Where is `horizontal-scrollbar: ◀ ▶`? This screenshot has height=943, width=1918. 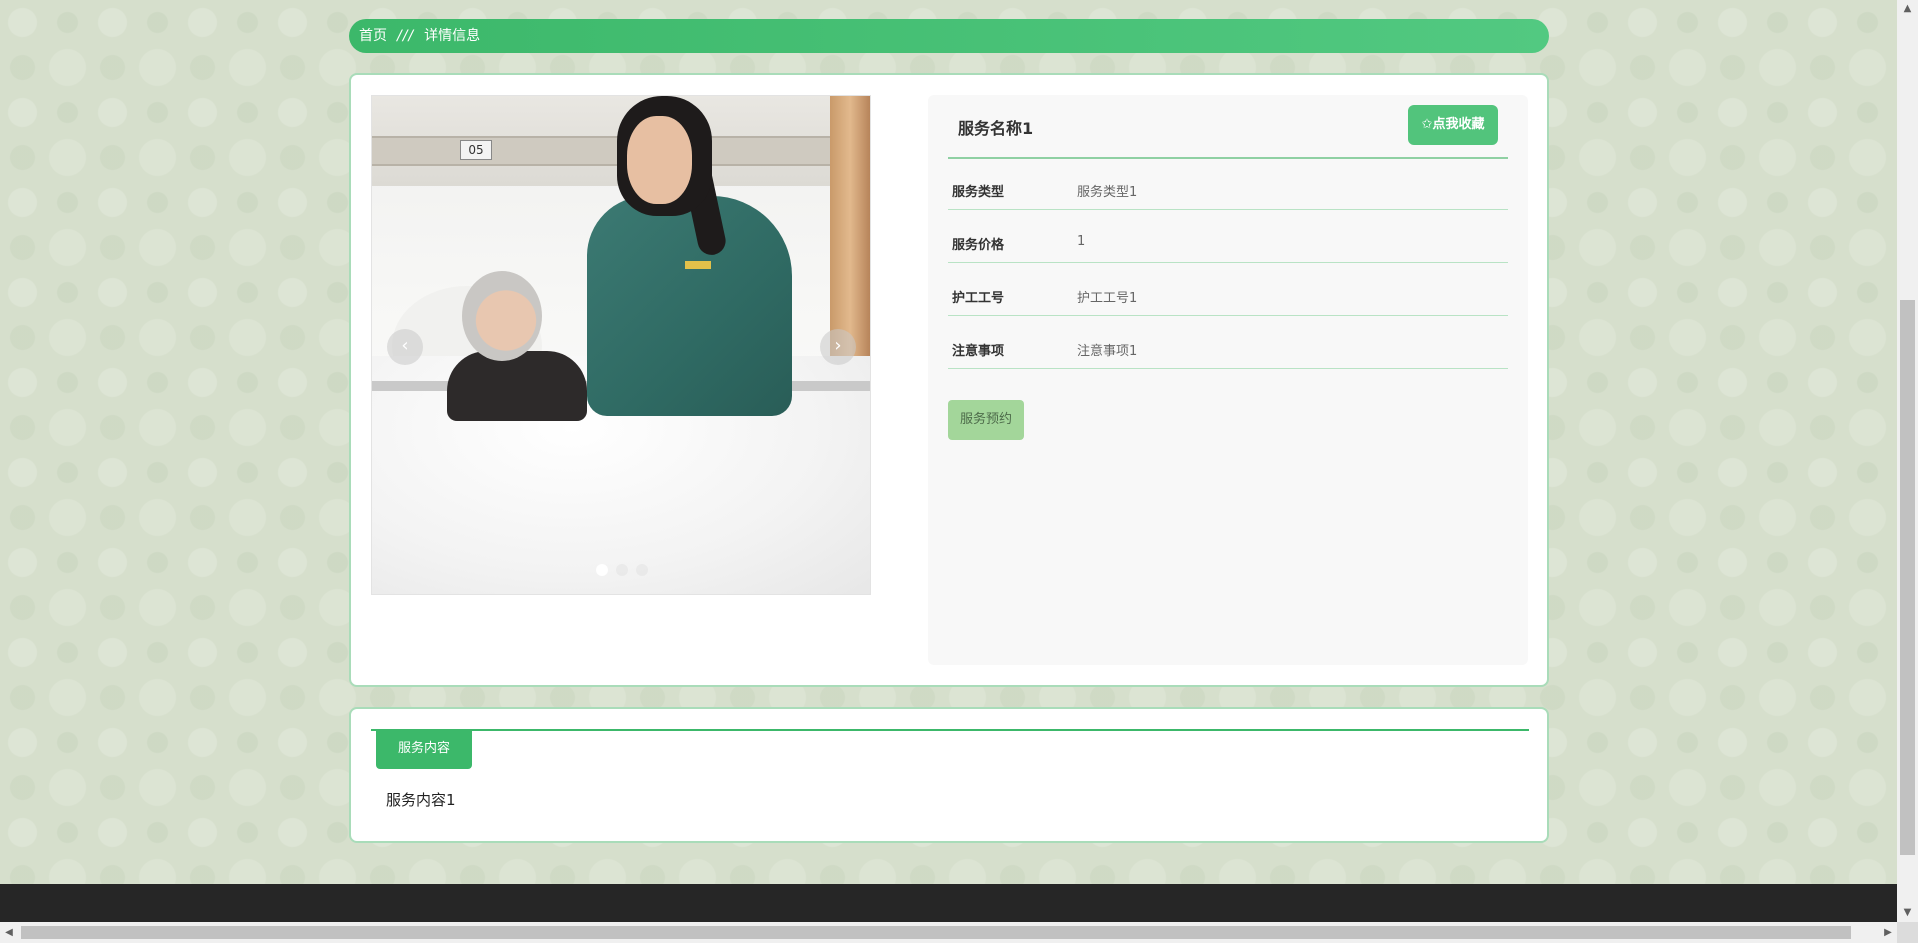 horizontal-scrollbar: ◀ ▶ is located at coordinates (948, 932).